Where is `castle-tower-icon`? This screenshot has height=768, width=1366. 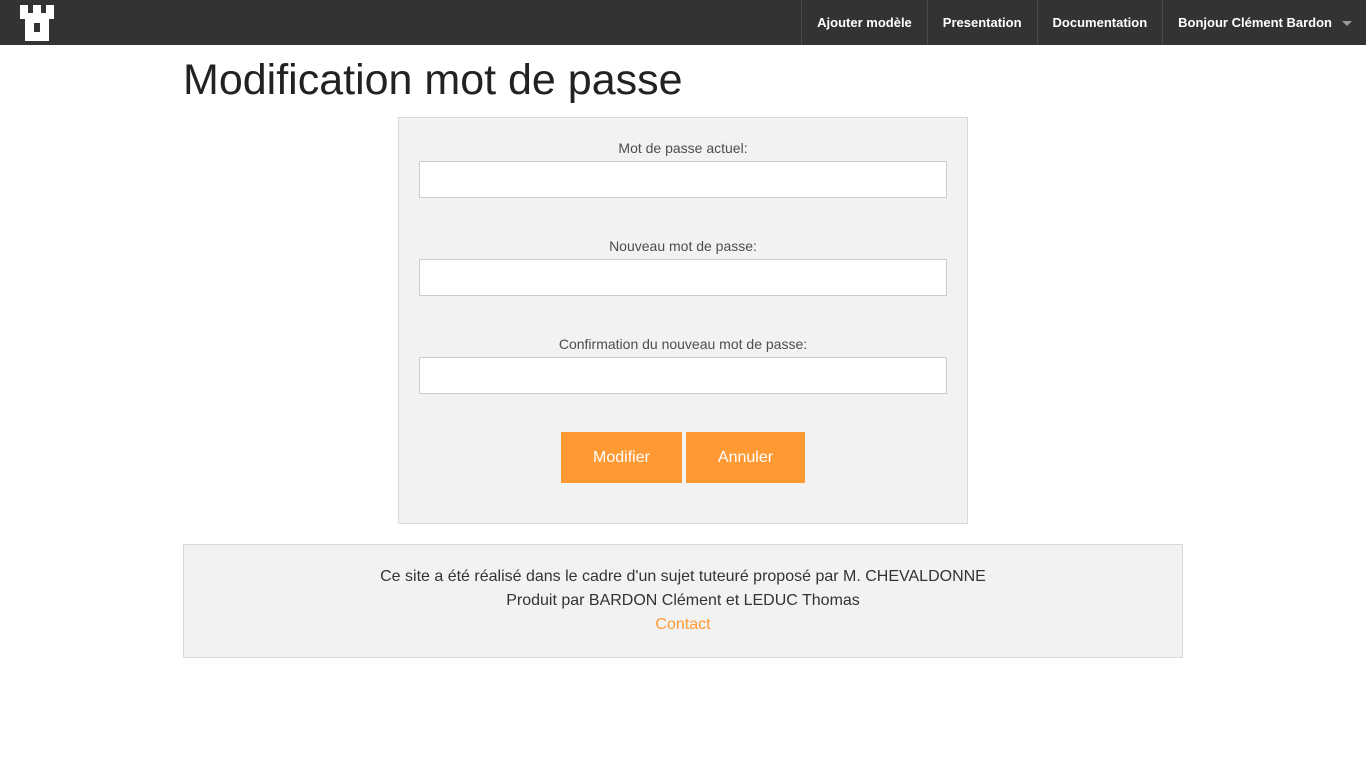
castle-tower-icon is located at coordinates (37, 23).